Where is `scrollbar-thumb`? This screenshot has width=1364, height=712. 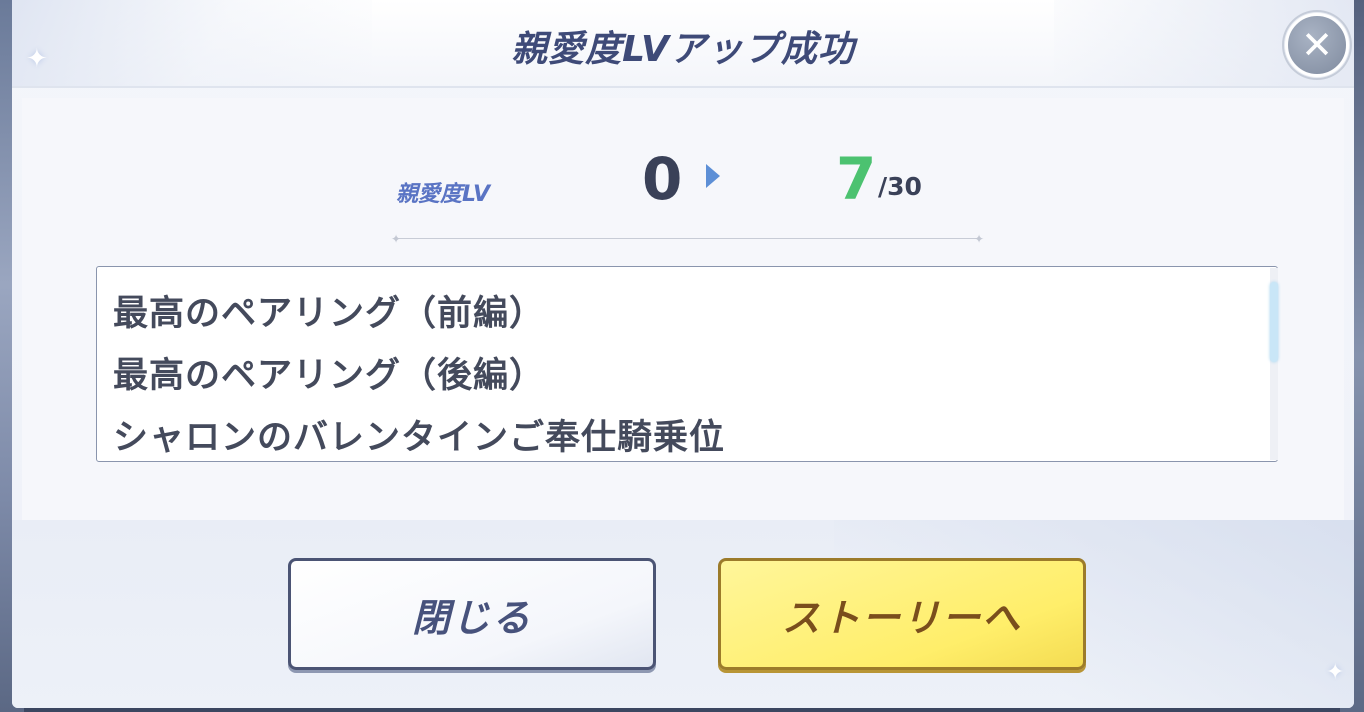
scrollbar-thumb is located at coordinates (1274, 322).